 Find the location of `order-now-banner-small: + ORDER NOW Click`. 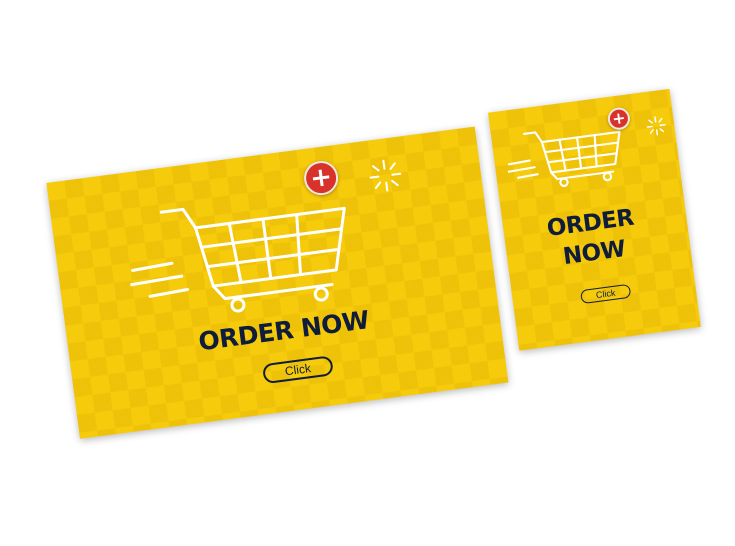

order-now-banner-small: + ORDER NOW Click is located at coordinates (594, 219).